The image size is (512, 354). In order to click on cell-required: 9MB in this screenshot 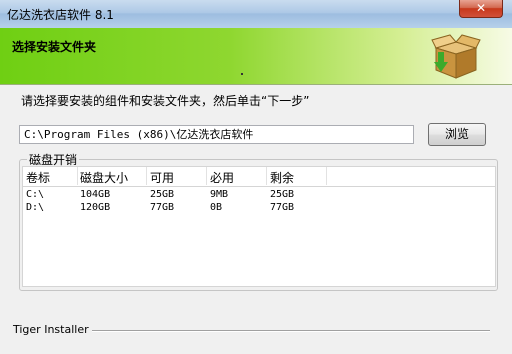, I will do `click(219, 194)`.